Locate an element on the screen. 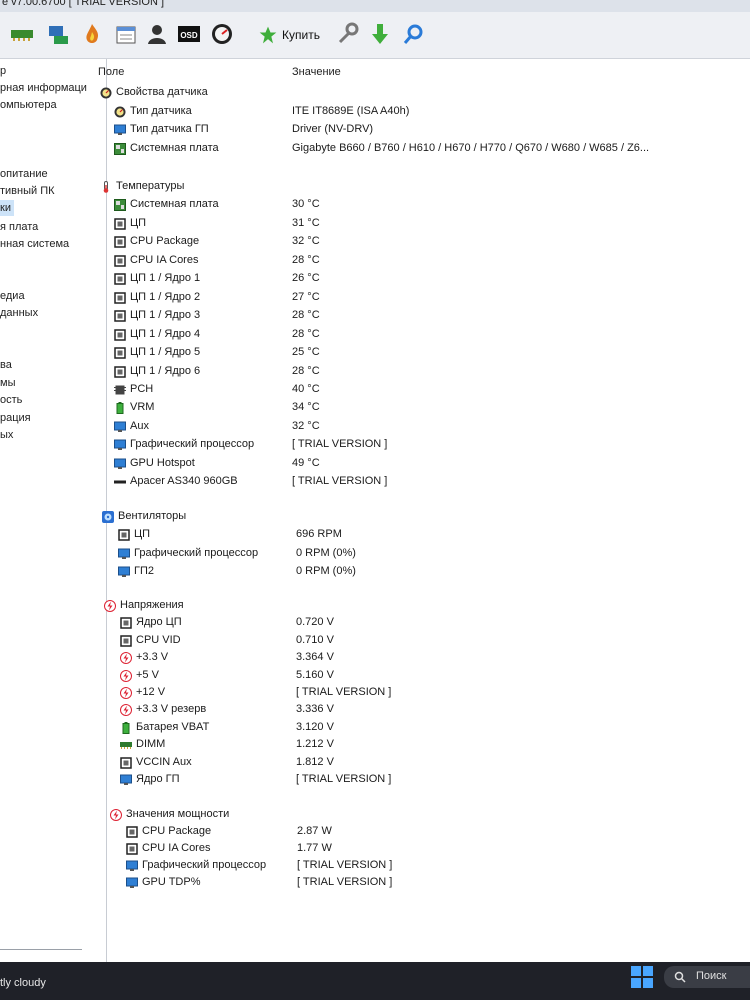 The width and height of the screenshot is (750, 1000). taskbar-search: Поиск is located at coordinates (707, 977).